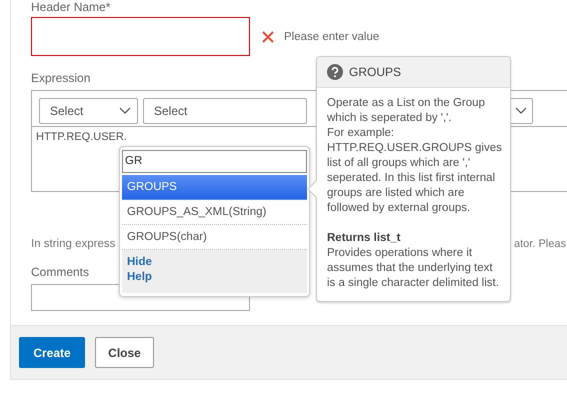 The height and width of the screenshot is (410, 567). What do you see at coordinates (540, 244) in the screenshot?
I see `hint-text: ator. Pleas` at bounding box center [540, 244].